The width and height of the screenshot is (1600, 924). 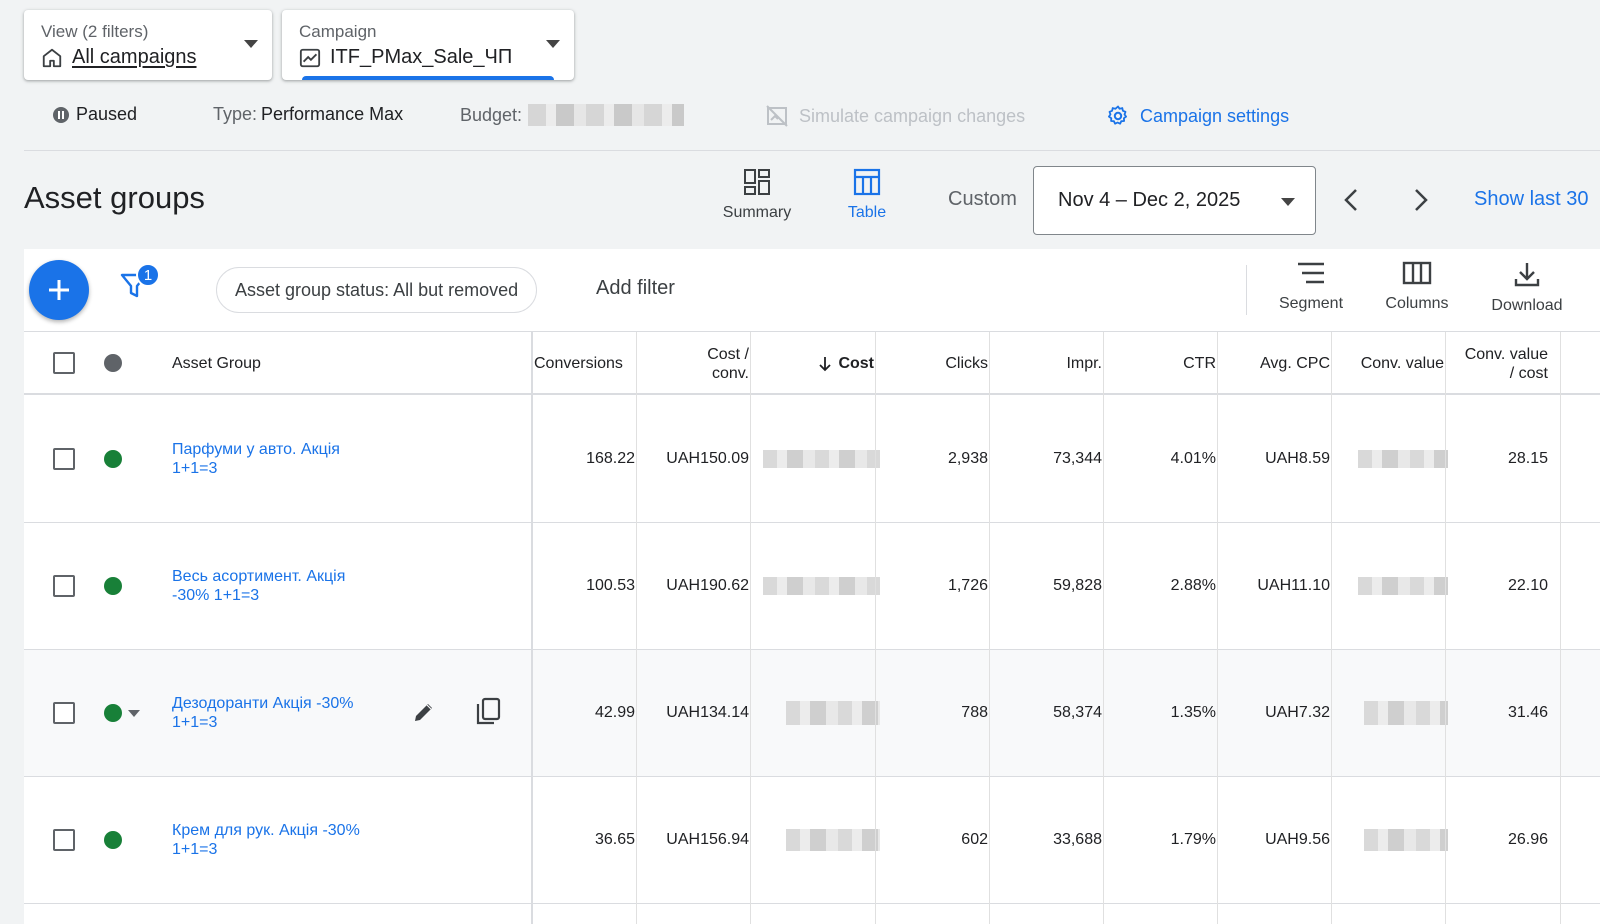 What do you see at coordinates (707, 585) in the screenshot?
I see `cell-cost-per-conv: UAH190.62` at bounding box center [707, 585].